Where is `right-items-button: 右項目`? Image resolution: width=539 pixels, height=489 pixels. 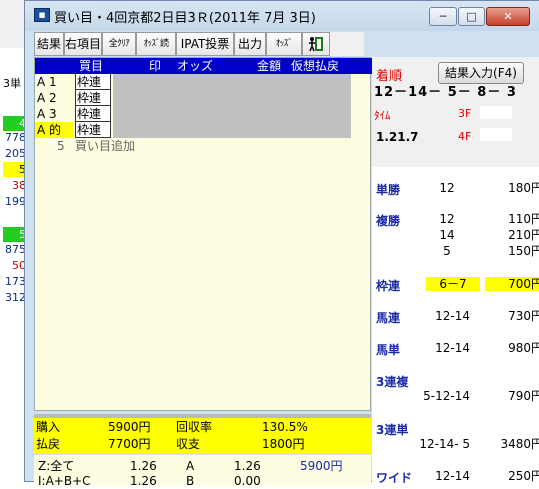 right-items-button: 右項目 is located at coordinates (83, 44).